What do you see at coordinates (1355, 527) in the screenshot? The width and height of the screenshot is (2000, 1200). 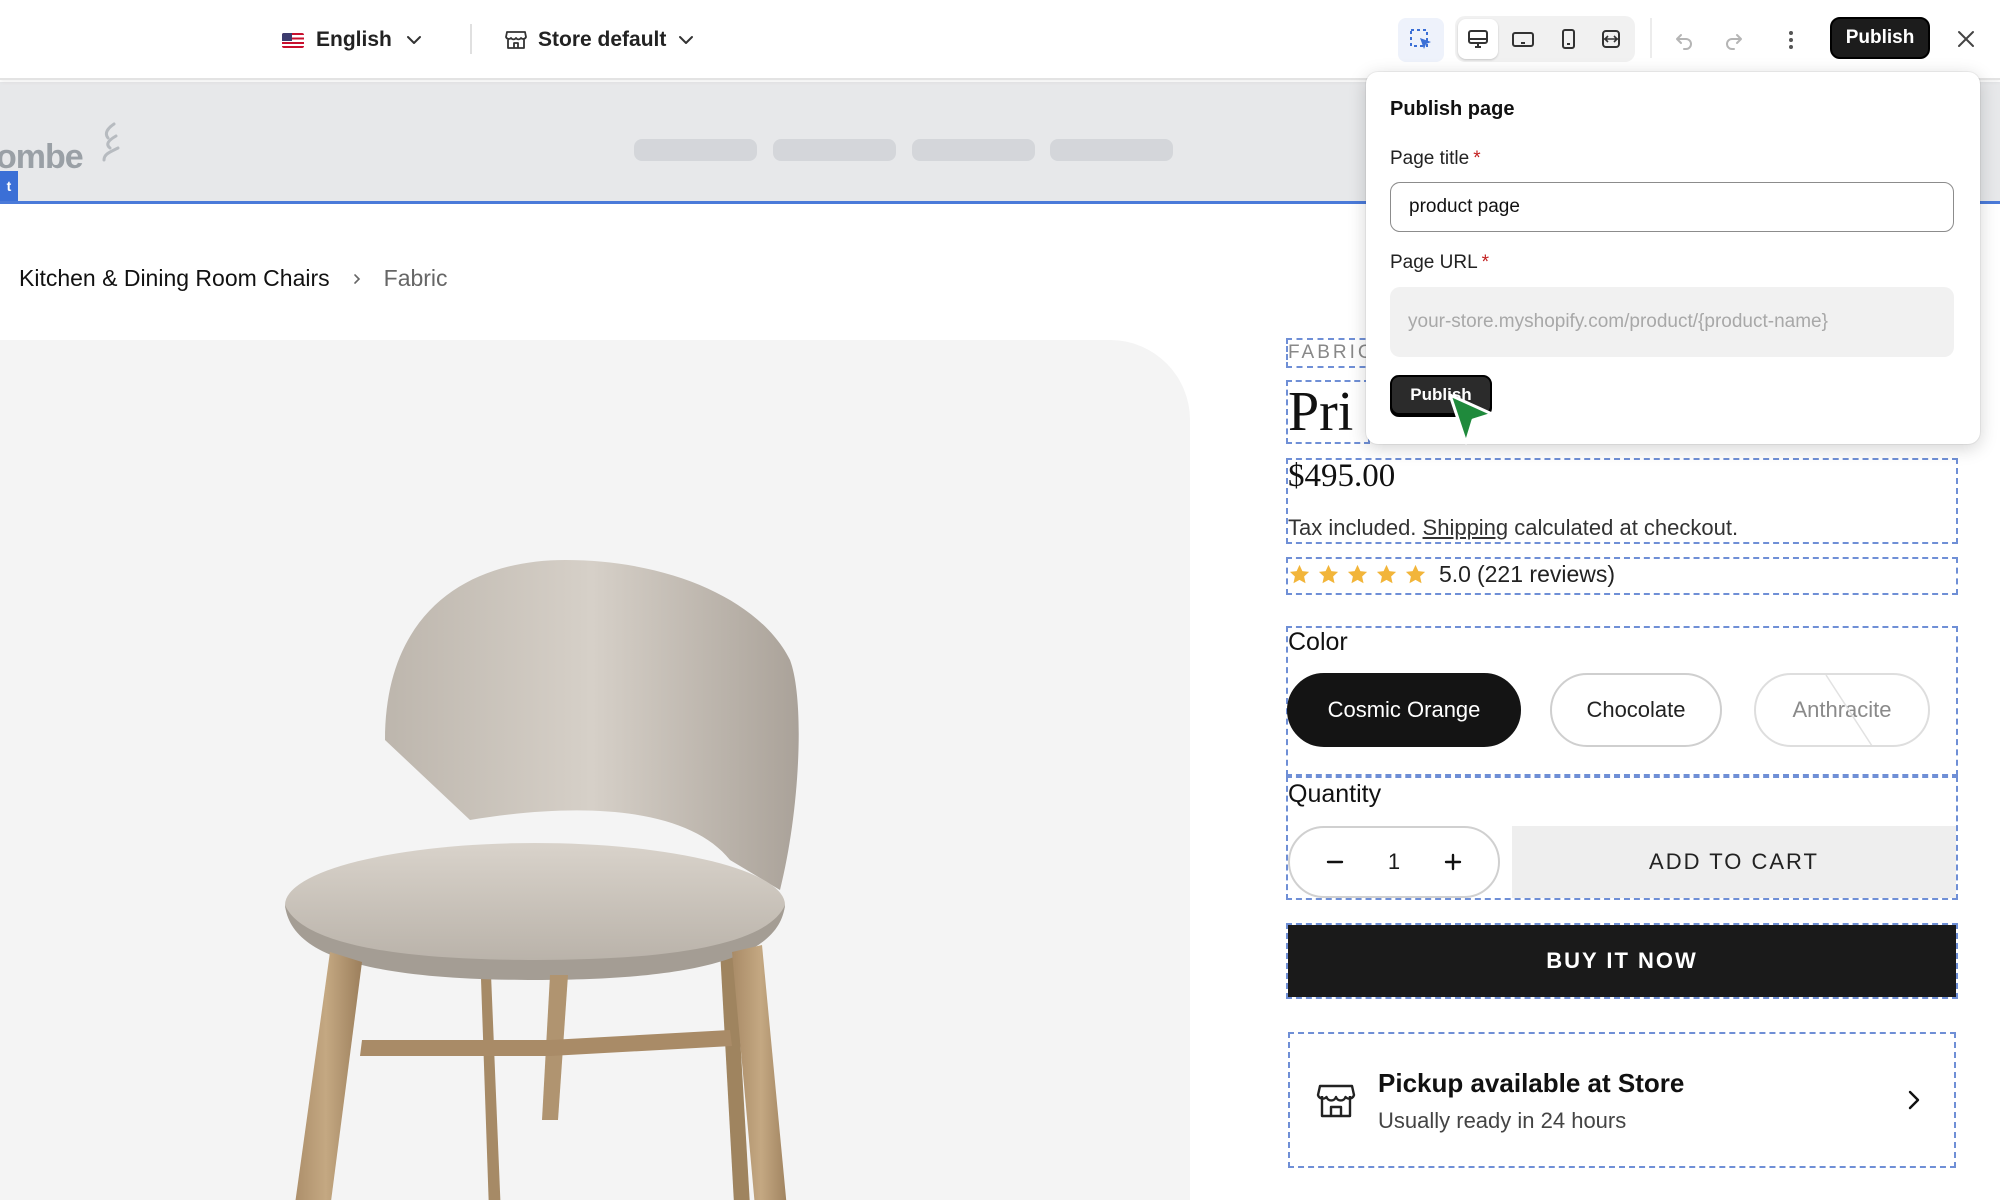 I see `tax-prefix: Tax included.` at bounding box center [1355, 527].